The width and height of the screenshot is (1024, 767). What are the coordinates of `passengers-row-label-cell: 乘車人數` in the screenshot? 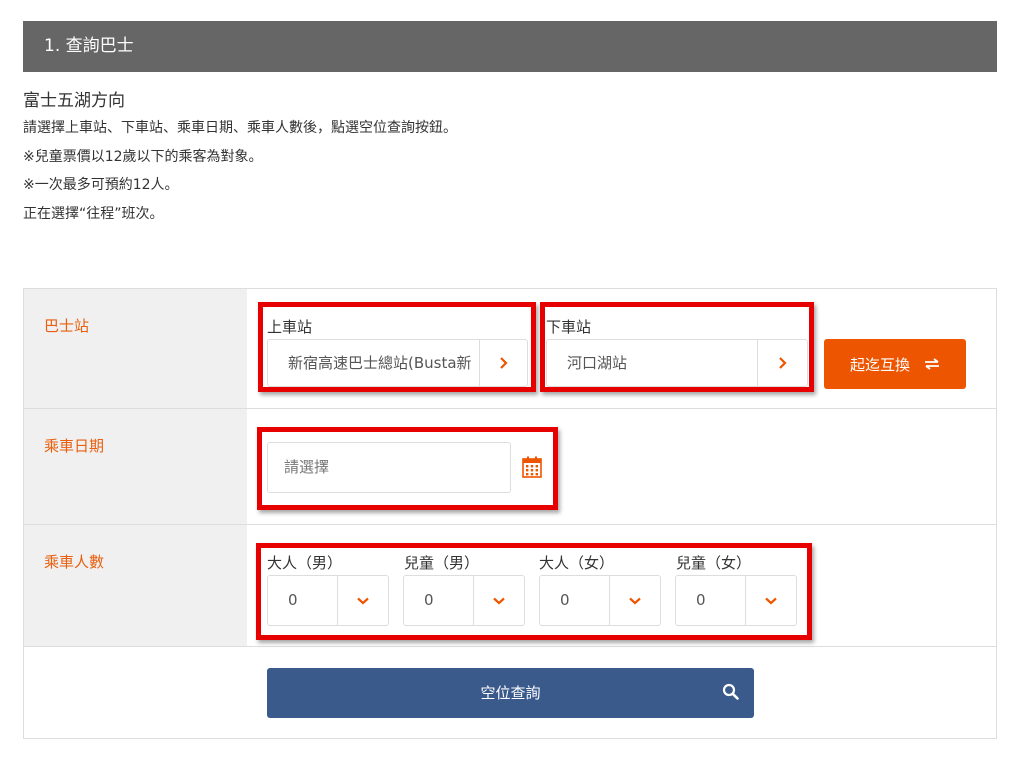 It's located at (135, 585).